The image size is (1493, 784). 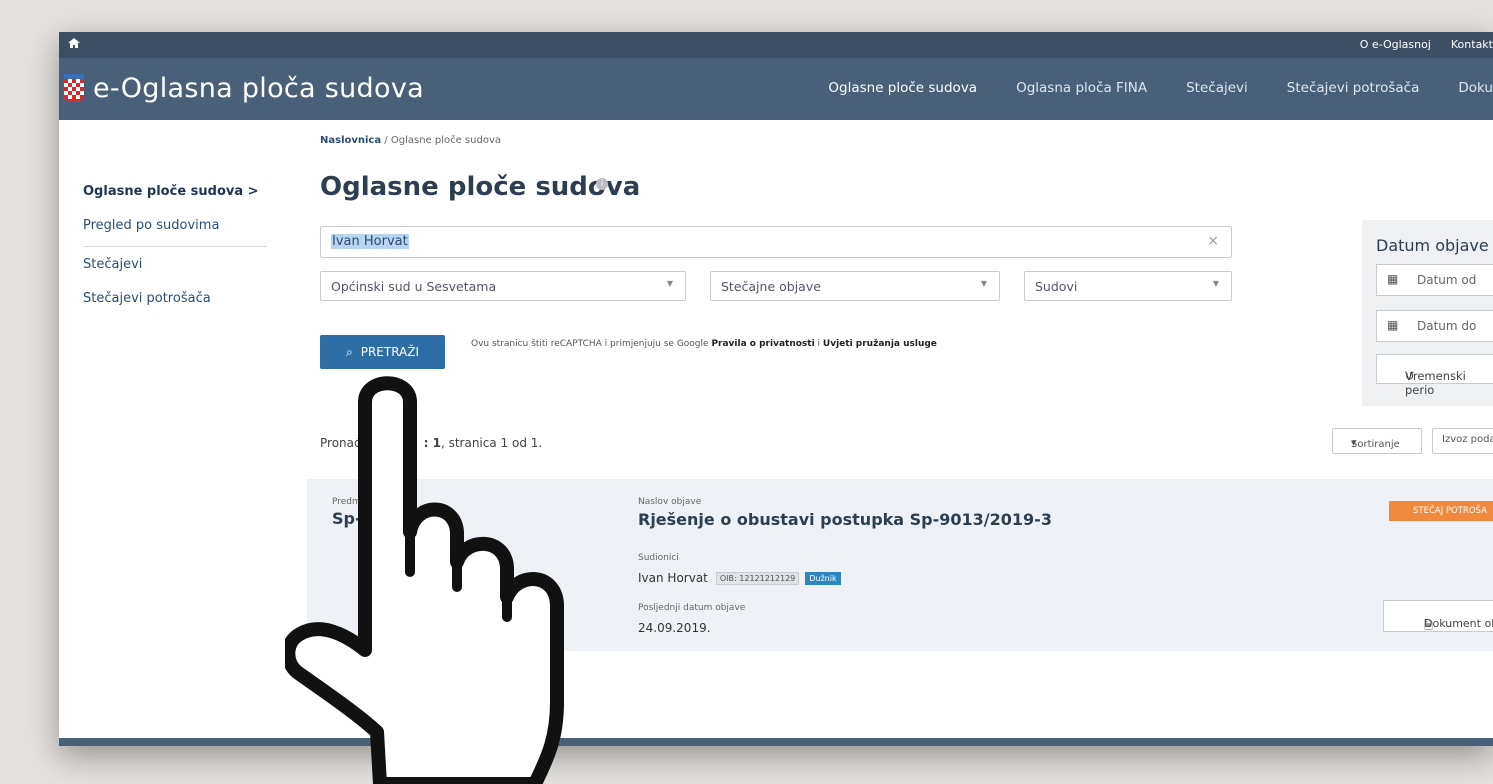 What do you see at coordinates (503, 286) in the screenshot?
I see `court-select: Općinski sud u Sesvetama ▼` at bounding box center [503, 286].